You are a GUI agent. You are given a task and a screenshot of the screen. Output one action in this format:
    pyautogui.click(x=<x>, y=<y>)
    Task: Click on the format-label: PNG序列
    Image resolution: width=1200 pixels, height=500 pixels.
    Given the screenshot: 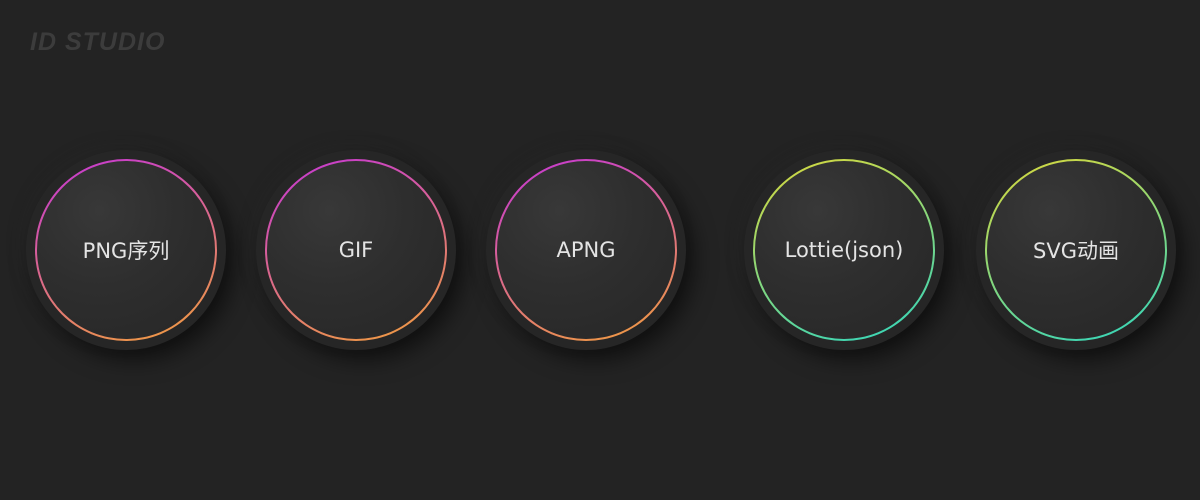 What is the action you would take?
    pyautogui.click(x=126, y=251)
    